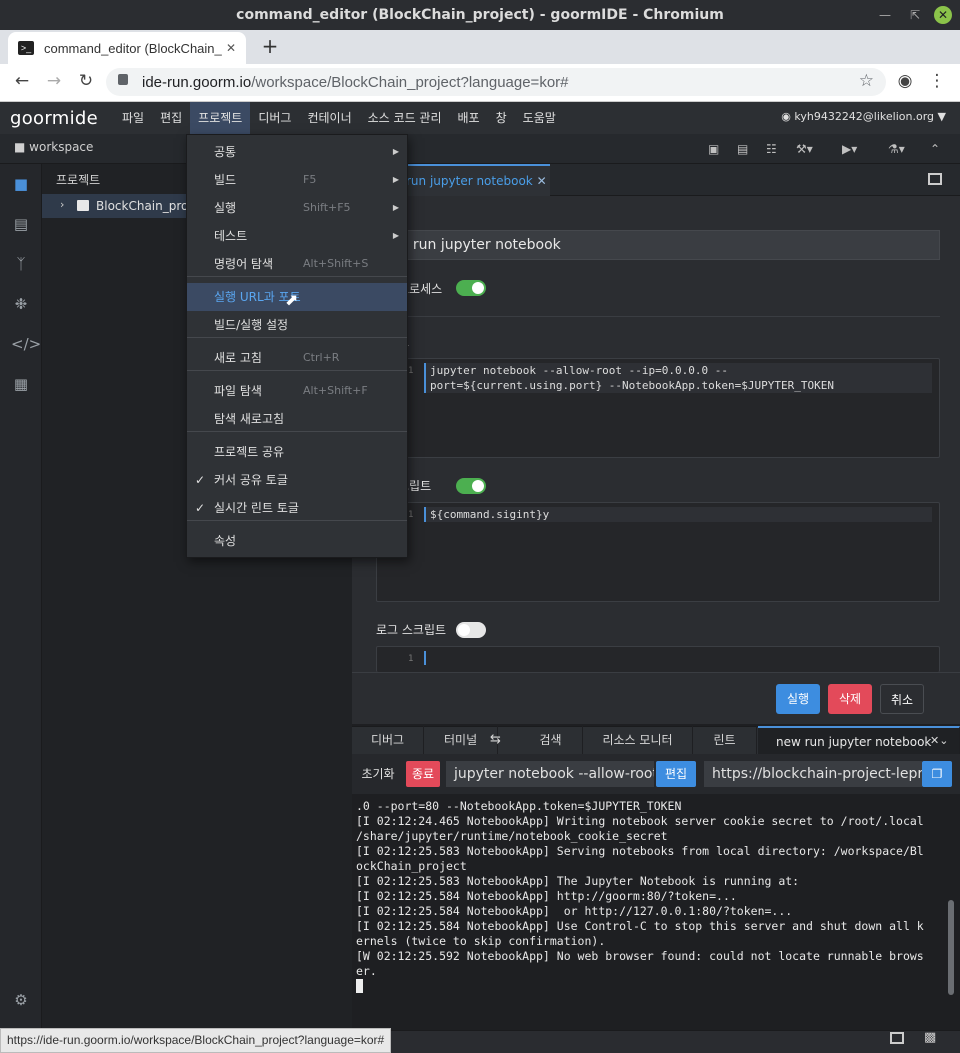  I want to click on git-branch-icon: ᛉ, so click(21, 264).